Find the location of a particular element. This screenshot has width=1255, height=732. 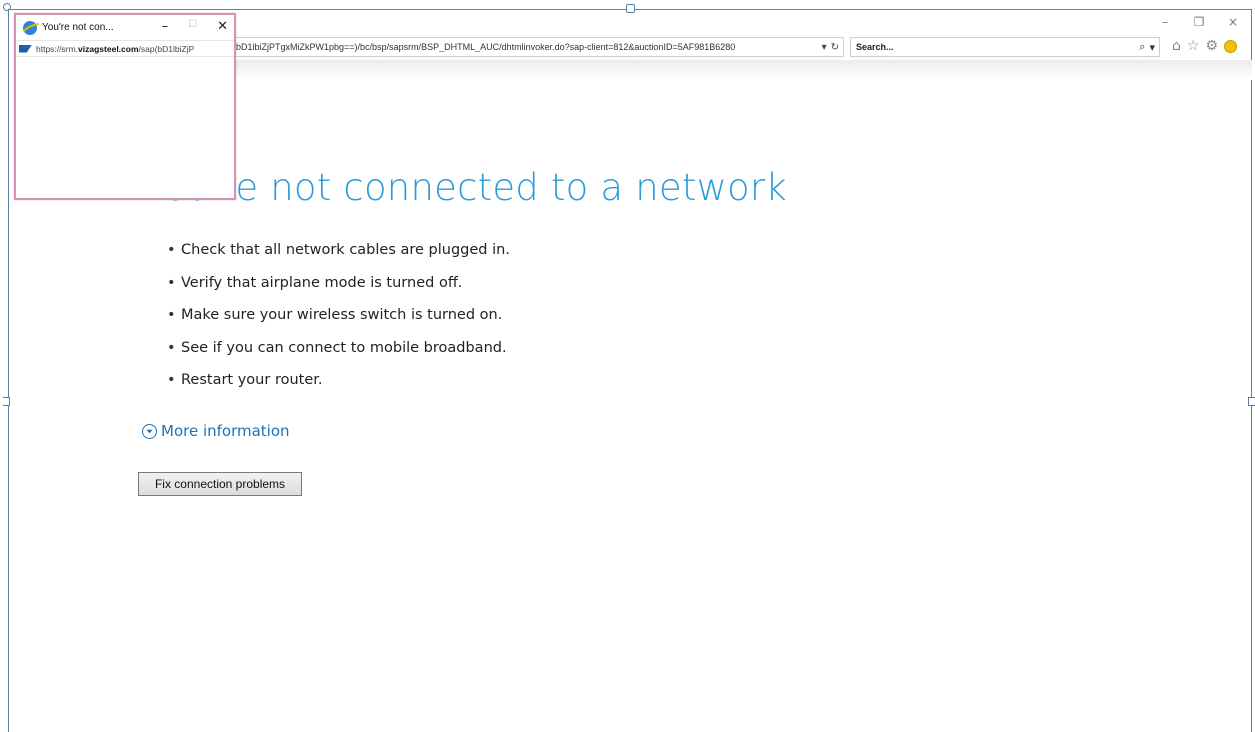

popup-minimize-button: – is located at coordinates (165, 26).